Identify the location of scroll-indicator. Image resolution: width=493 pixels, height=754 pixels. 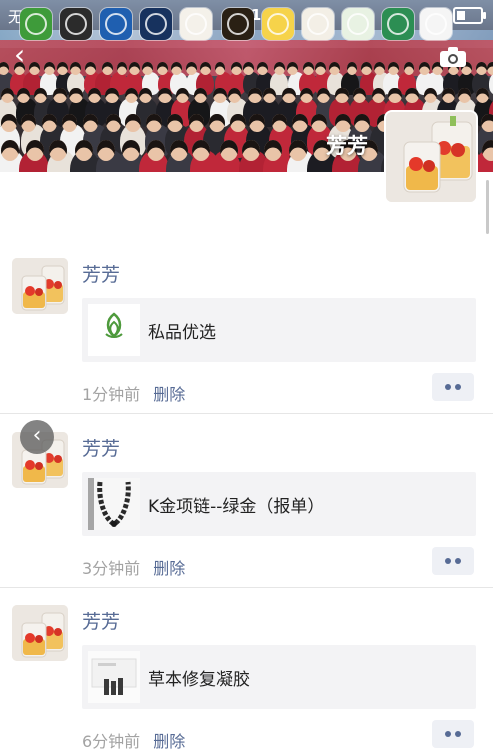
(487, 207).